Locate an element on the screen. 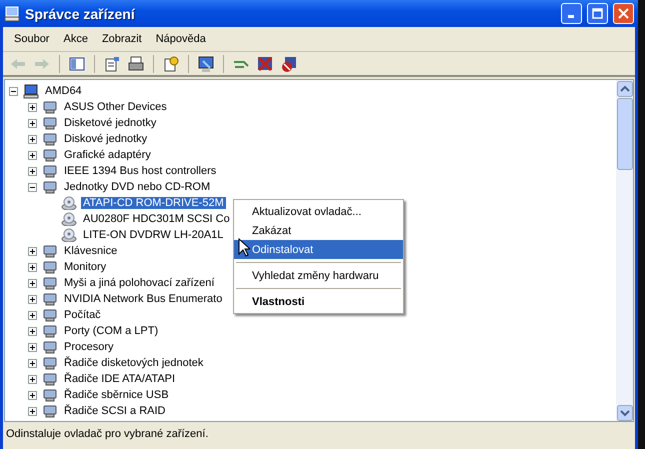 This screenshot has width=645, height=449. maximize-icon is located at coordinates (597, 13).